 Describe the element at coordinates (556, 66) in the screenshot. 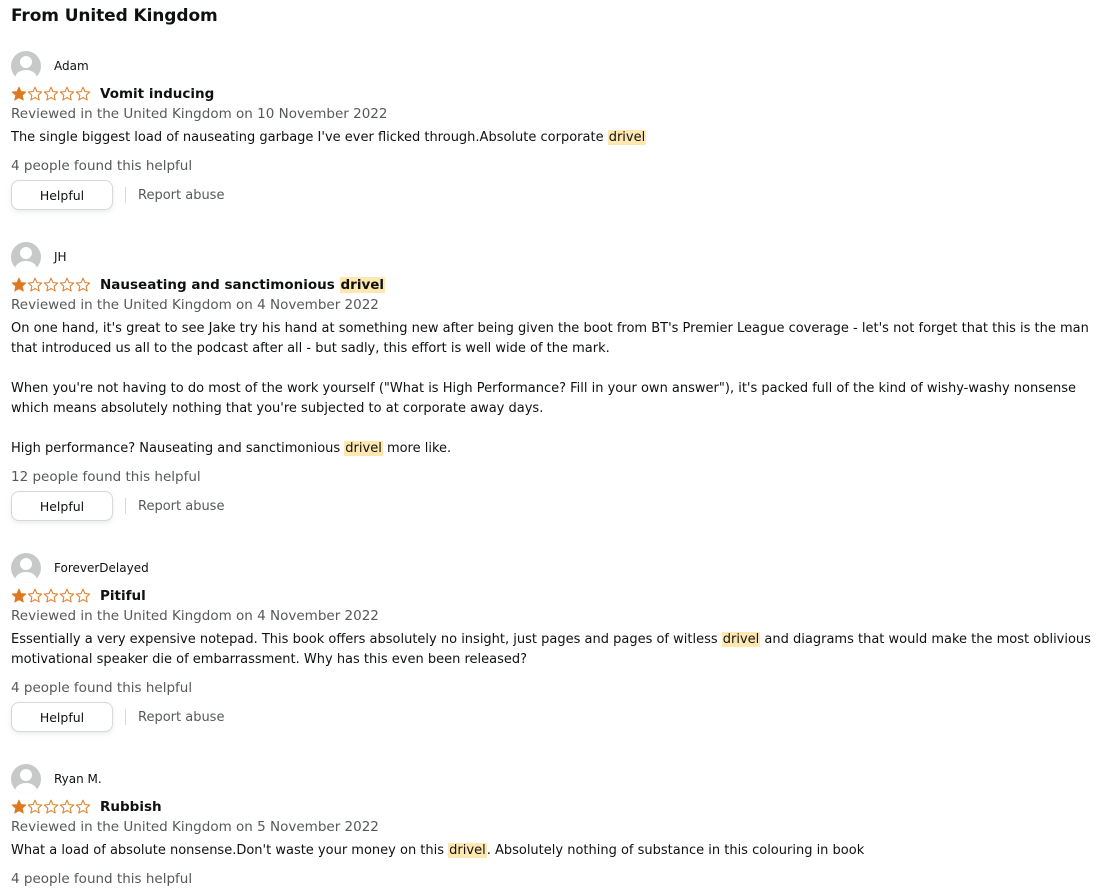

I see `reviewer-profile: Adam` at that location.